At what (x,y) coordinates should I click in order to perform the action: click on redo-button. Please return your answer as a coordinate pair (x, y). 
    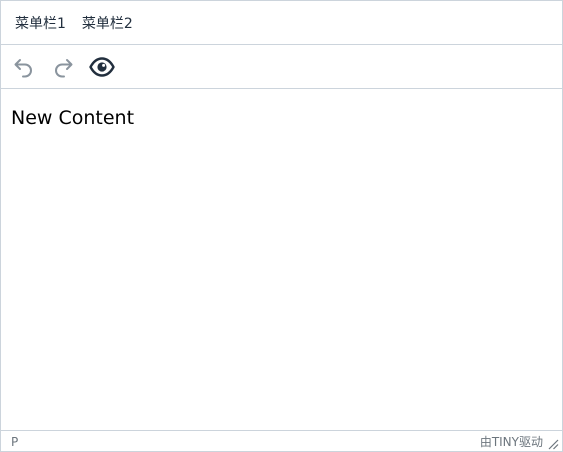
    Looking at the image, I should click on (63, 67).